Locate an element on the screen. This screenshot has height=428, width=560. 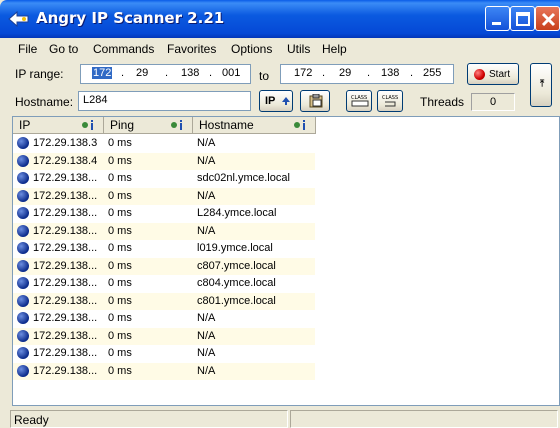
ip-range-start-field: 172 . 29 . 138 . 001 is located at coordinates (165, 74).